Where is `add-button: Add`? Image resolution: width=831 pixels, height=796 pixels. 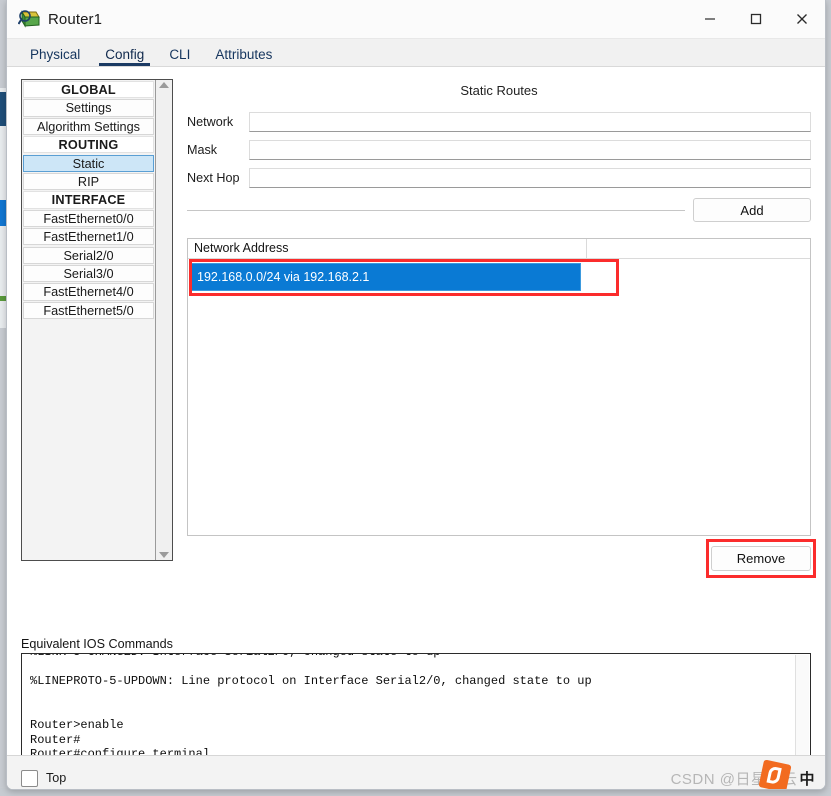 add-button: Add is located at coordinates (752, 210).